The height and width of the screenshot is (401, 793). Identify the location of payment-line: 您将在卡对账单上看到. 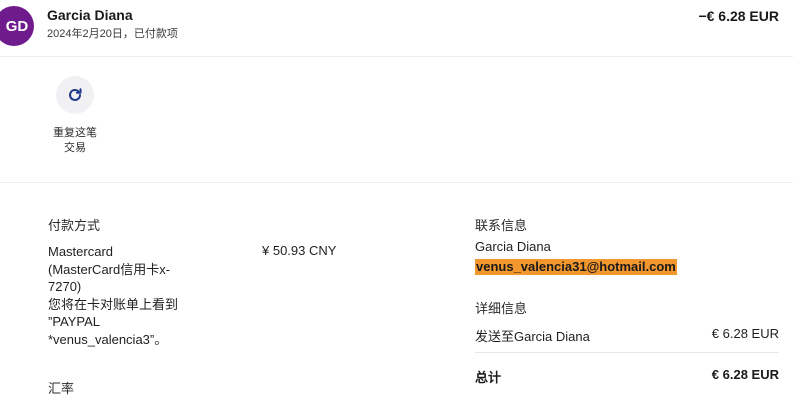
(113, 304).